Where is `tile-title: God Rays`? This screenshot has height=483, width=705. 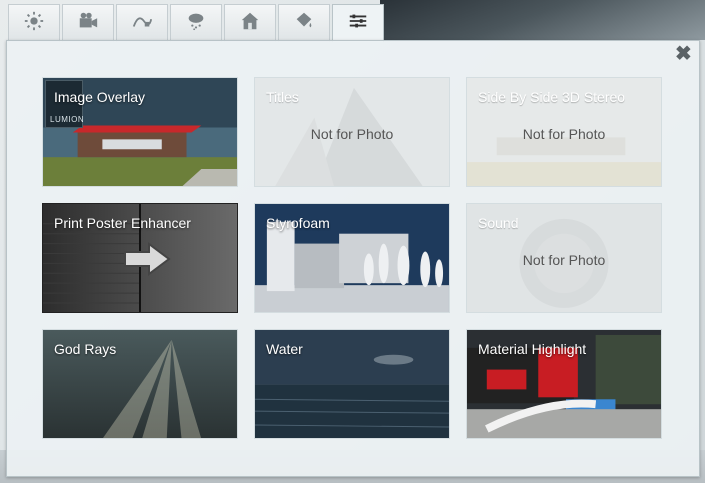
tile-title: God Rays is located at coordinates (85, 349).